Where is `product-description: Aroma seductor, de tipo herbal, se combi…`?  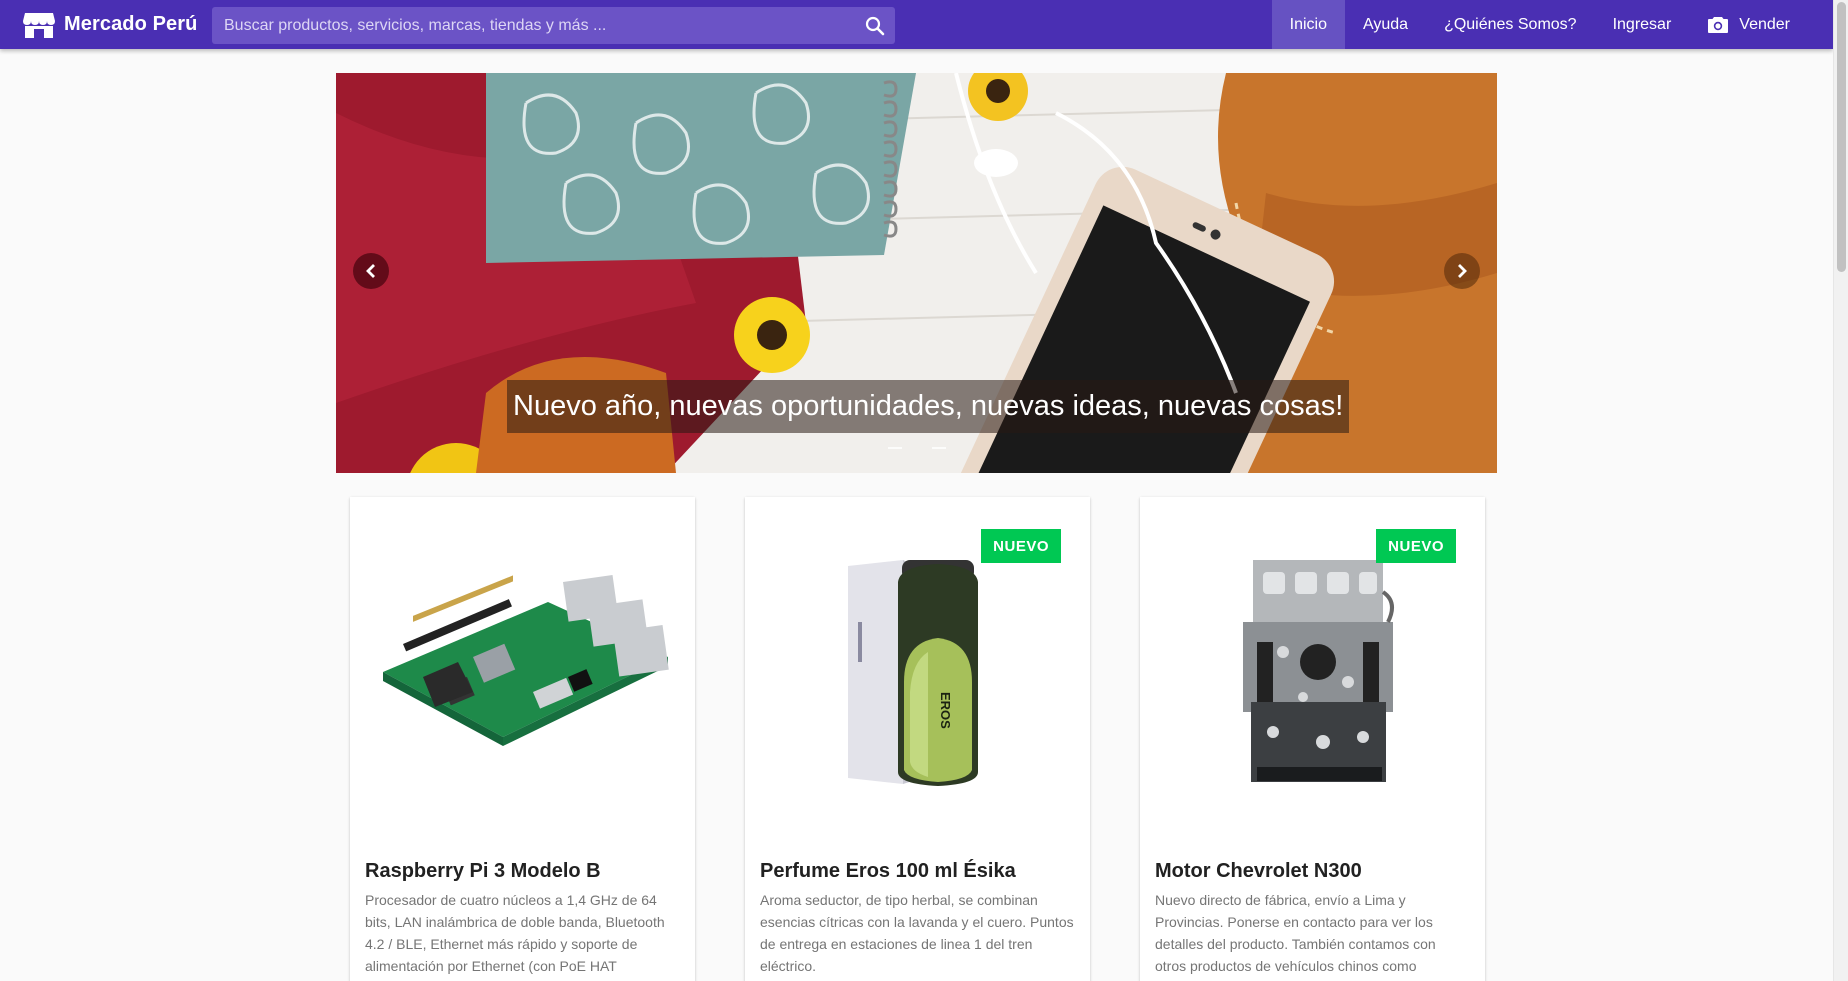 product-description: Aroma seductor, de tipo herbal, se combi… is located at coordinates (917, 933).